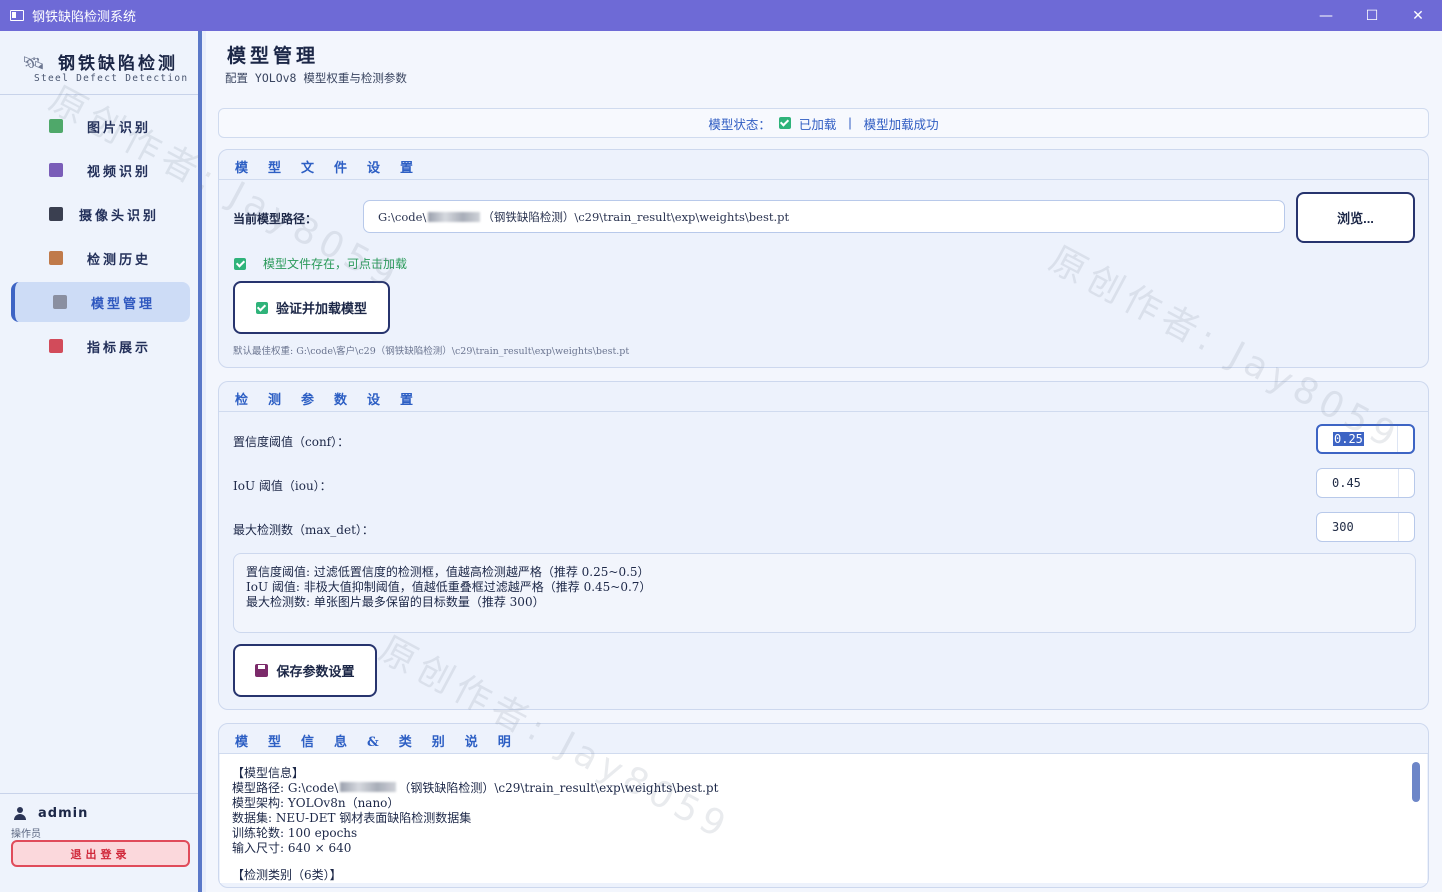 This screenshot has height=892, width=1442. Describe the element at coordinates (1365, 483) in the screenshot. I see `iou-spinbox: 0.45` at that location.